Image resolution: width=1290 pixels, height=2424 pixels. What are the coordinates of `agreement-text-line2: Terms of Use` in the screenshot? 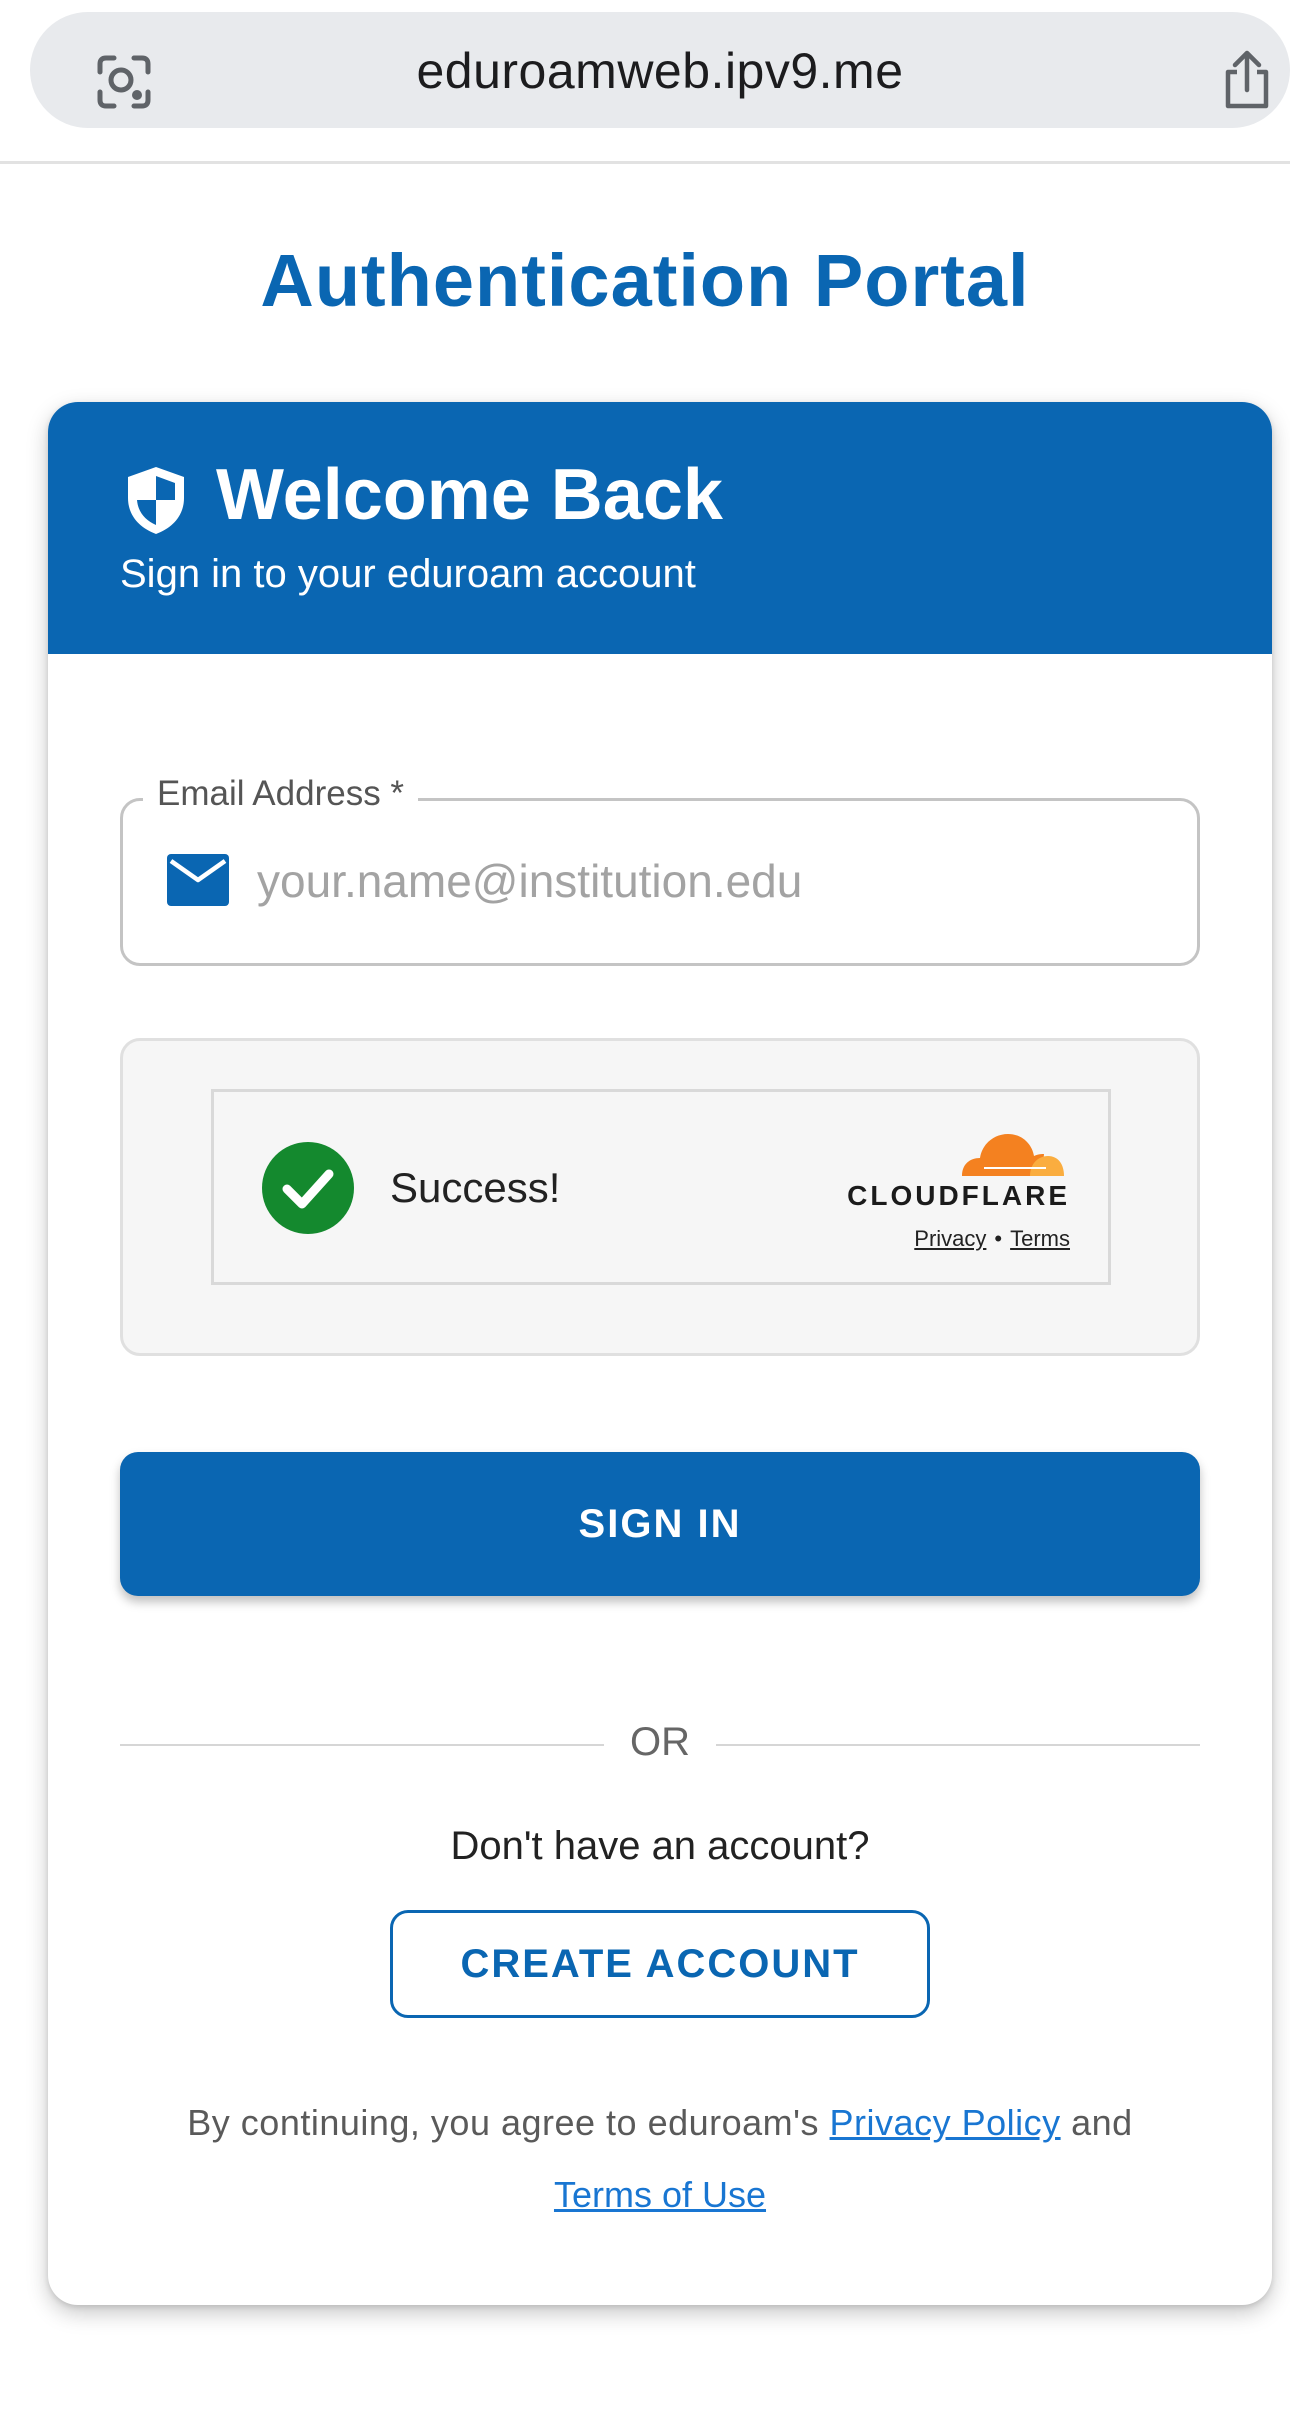 It's located at (660, 2195).